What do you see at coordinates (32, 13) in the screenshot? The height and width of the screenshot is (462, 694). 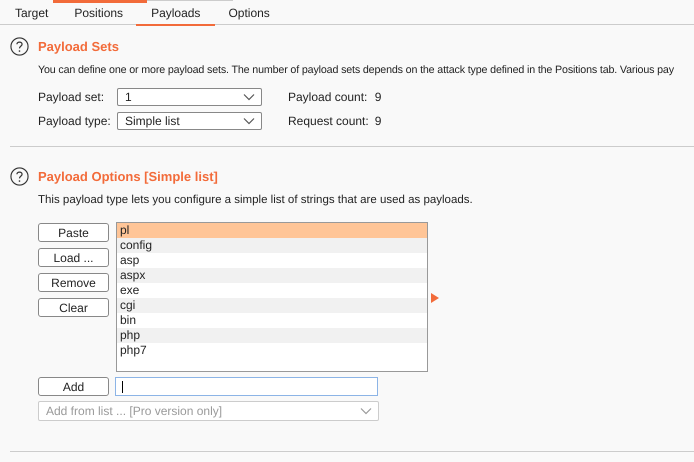 I see `tab: Target` at bounding box center [32, 13].